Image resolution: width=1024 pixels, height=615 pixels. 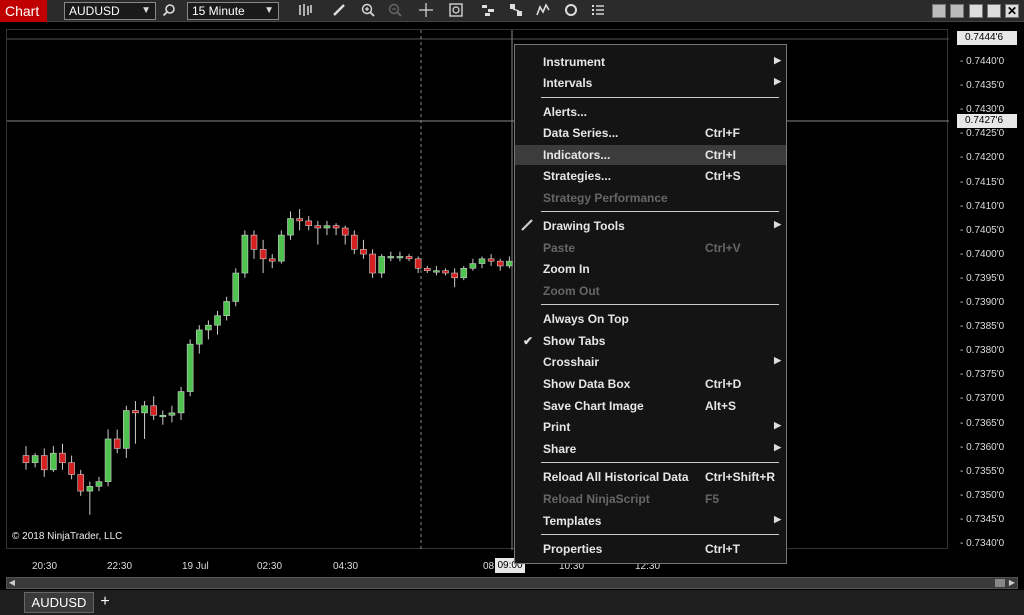 I want to click on menu-item-paste: Paste Ctrl+V, so click(x=650, y=248).